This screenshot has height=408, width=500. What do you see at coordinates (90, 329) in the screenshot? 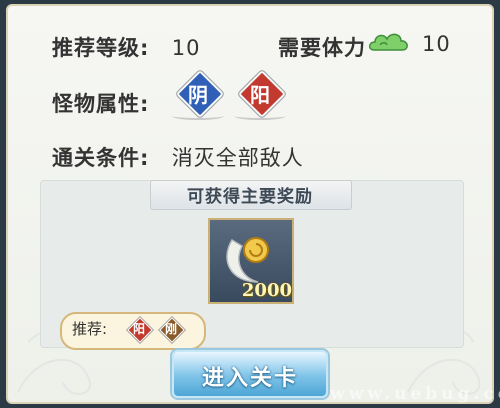
I see `recommend-label: 推荐:` at bounding box center [90, 329].